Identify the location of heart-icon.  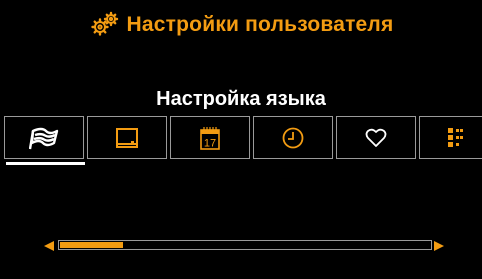
(376, 138).